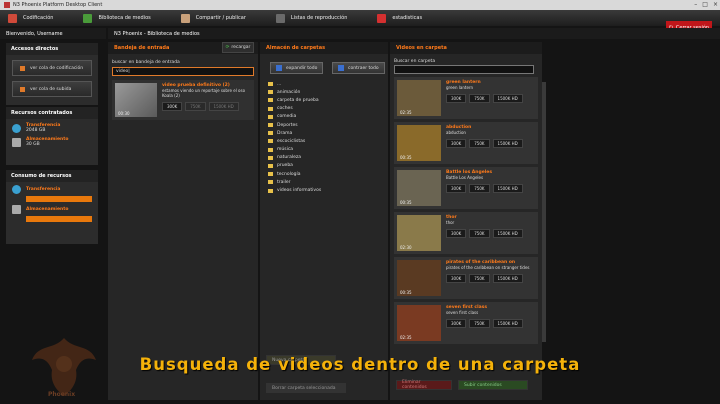 The height and width of the screenshot is (404, 720). I want to click on collapse-all-button: contraer todo, so click(358, 68).